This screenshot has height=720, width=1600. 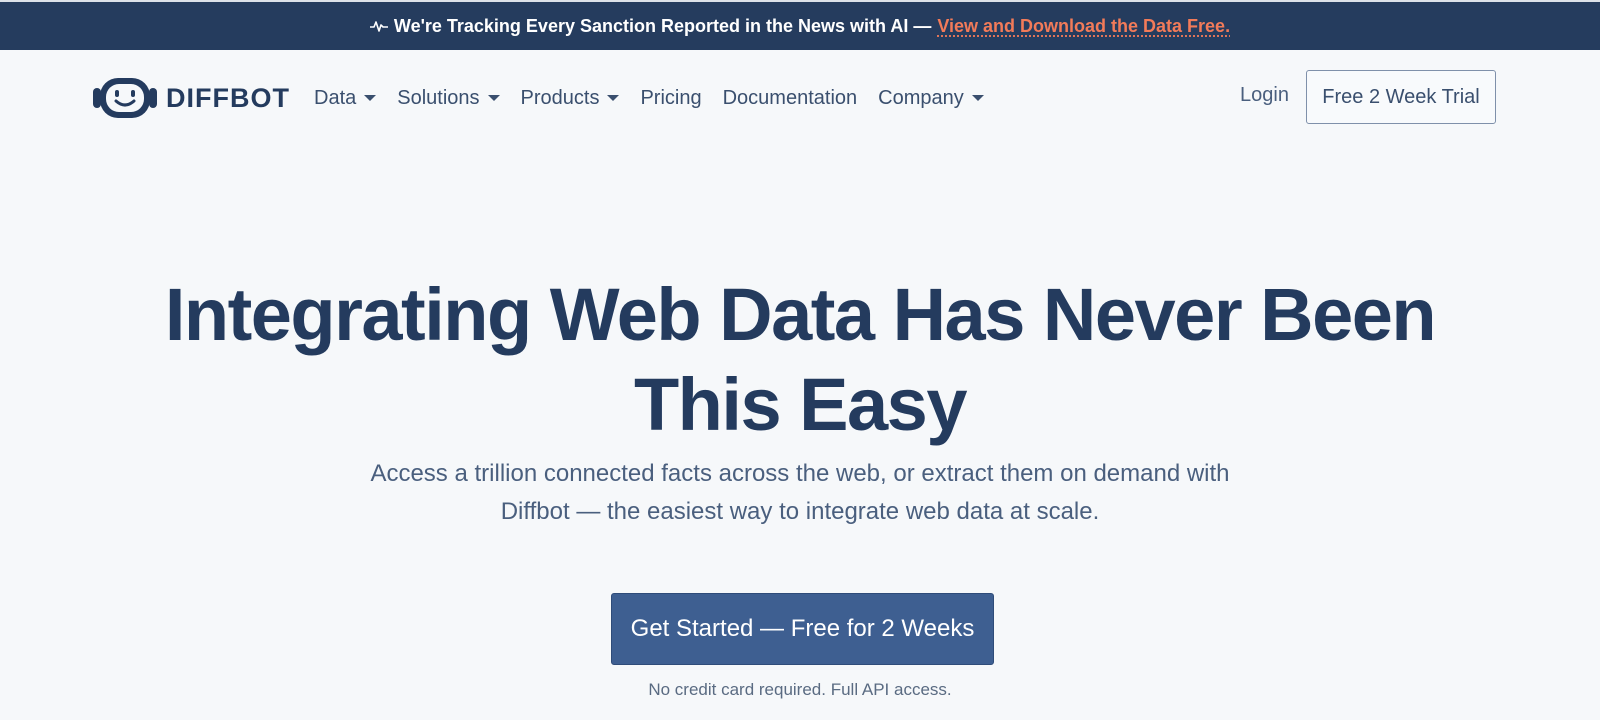 I want to click on nav-item-data: Data, so click(x=345, y=98).